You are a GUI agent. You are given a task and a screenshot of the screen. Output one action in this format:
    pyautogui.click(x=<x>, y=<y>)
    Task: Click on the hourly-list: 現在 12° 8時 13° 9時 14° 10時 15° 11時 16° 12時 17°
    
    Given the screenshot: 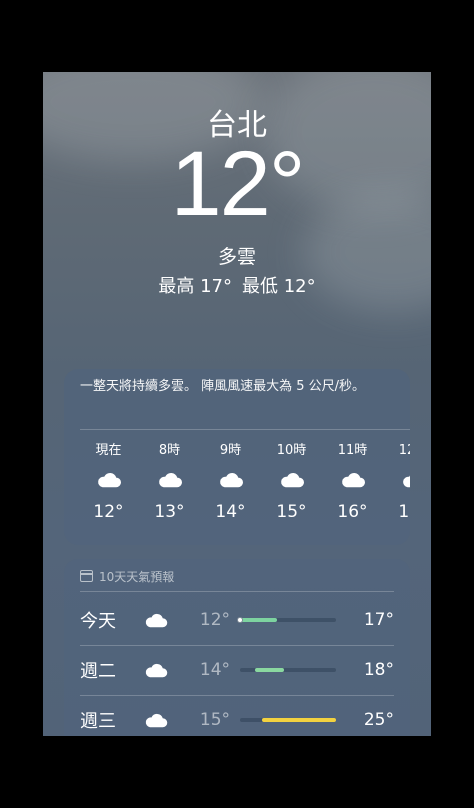 What is the action you would take?
    pyautogui.click(x=244, y=483)
    